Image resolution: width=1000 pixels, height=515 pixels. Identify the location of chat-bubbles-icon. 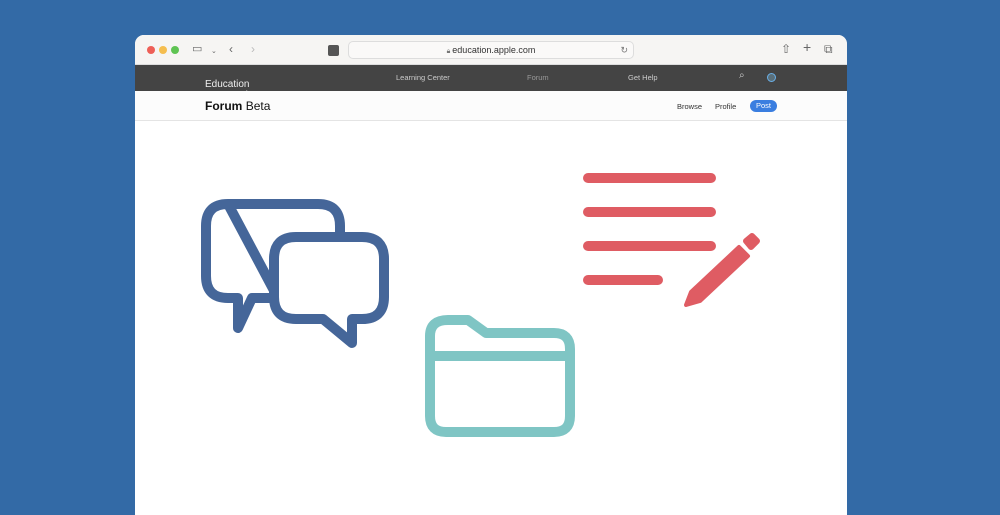
(295, 273).